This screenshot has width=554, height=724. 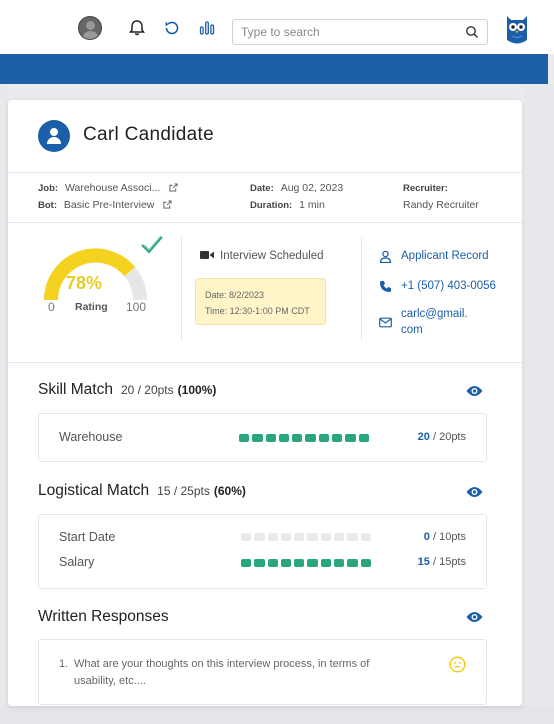 What do you see at coordinates (430, 562) in the screenshot?
I see `logistical-row-score: 15 / 15pts` at bounding box center [430, 562].